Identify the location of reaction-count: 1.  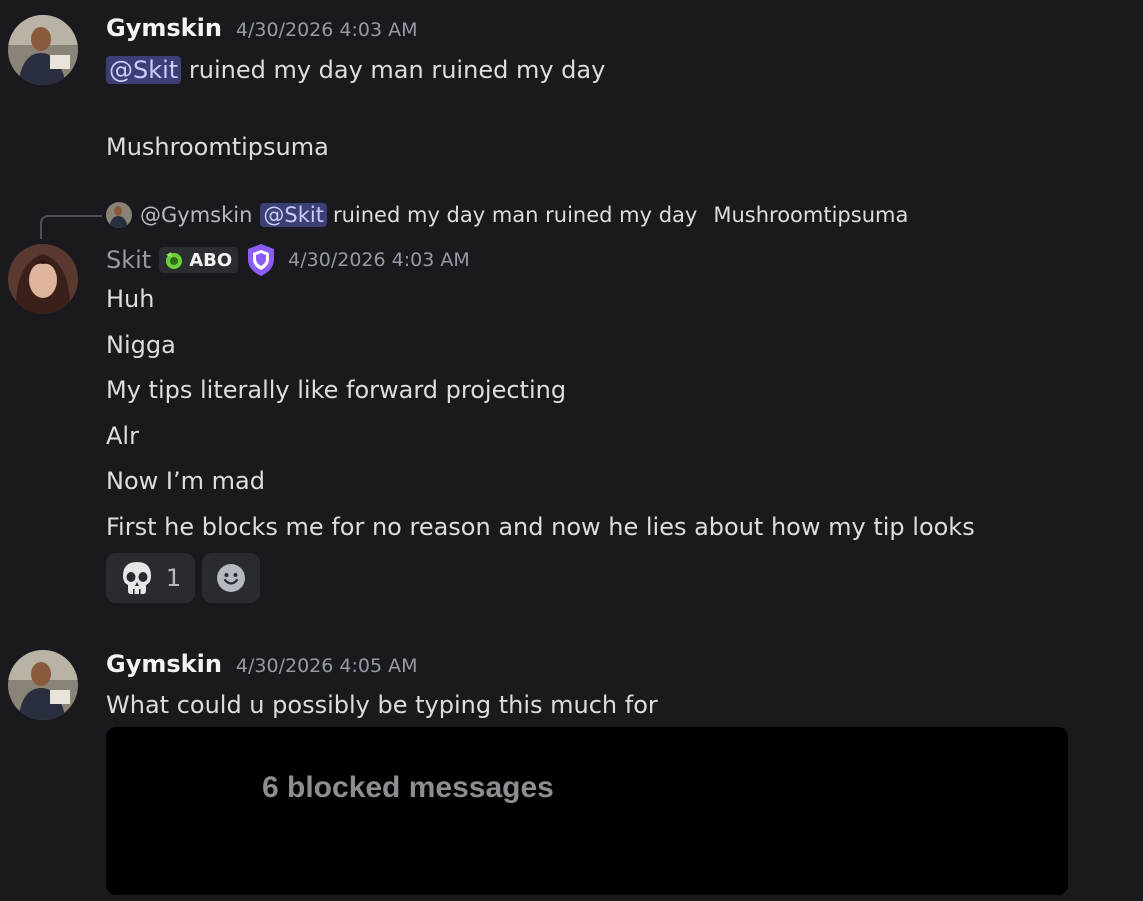
(173, 578).